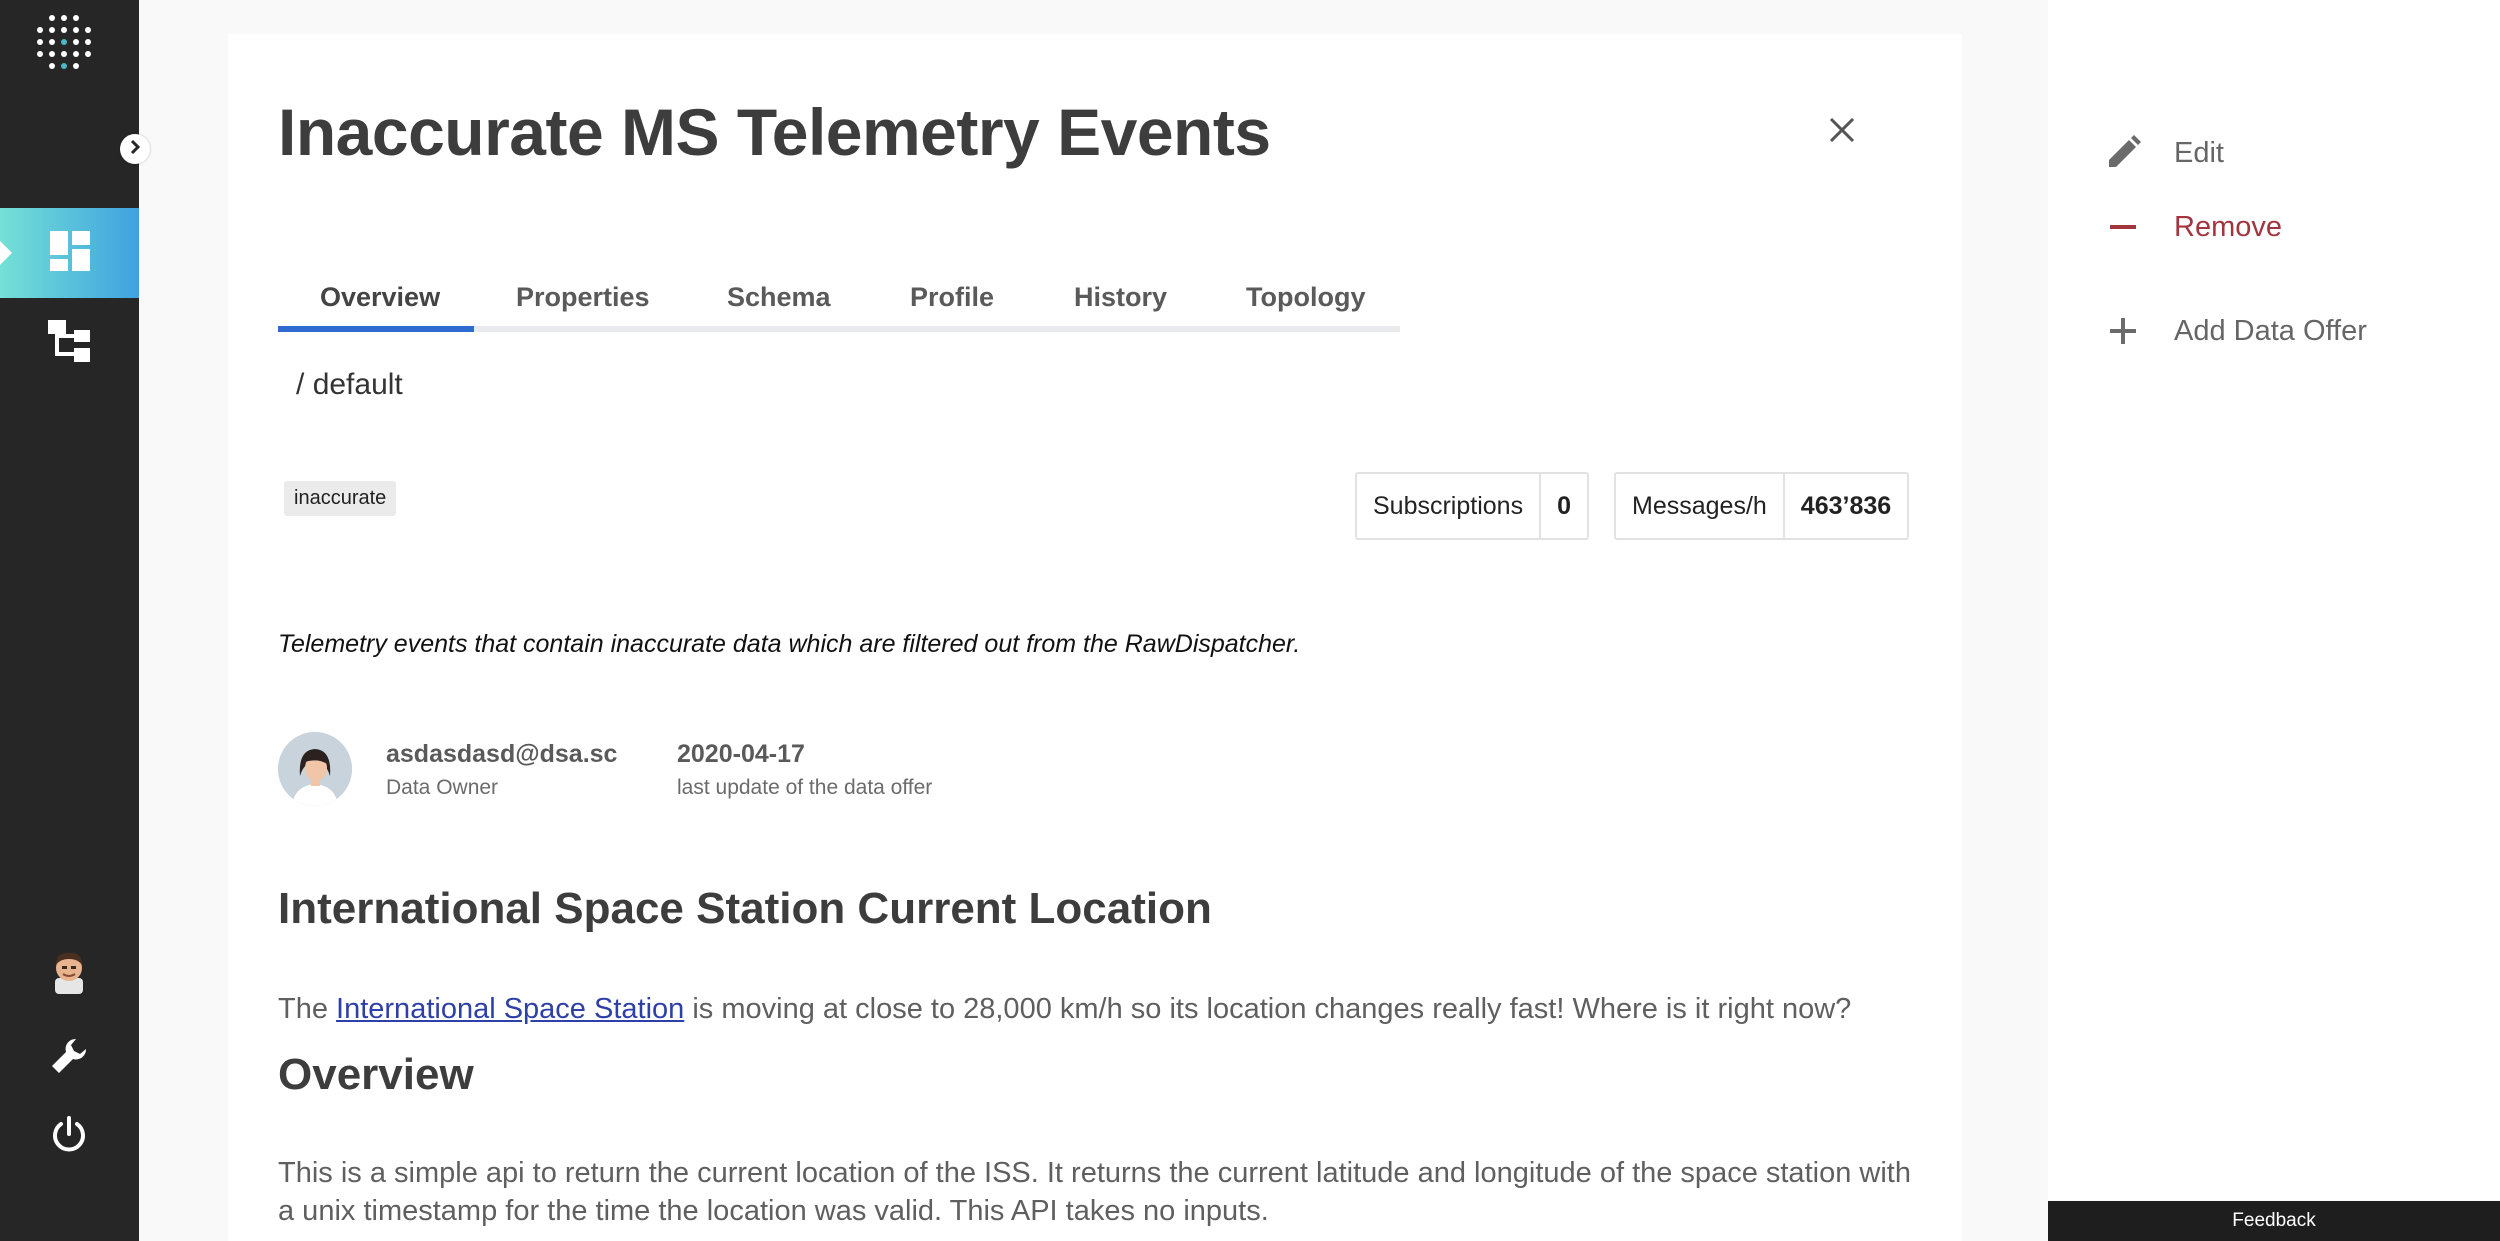 The image size is (2500, 1241). Describe the element at coordinates (510, 1009) in the screenshot. I see `iss-link: International Space Station` at that location.